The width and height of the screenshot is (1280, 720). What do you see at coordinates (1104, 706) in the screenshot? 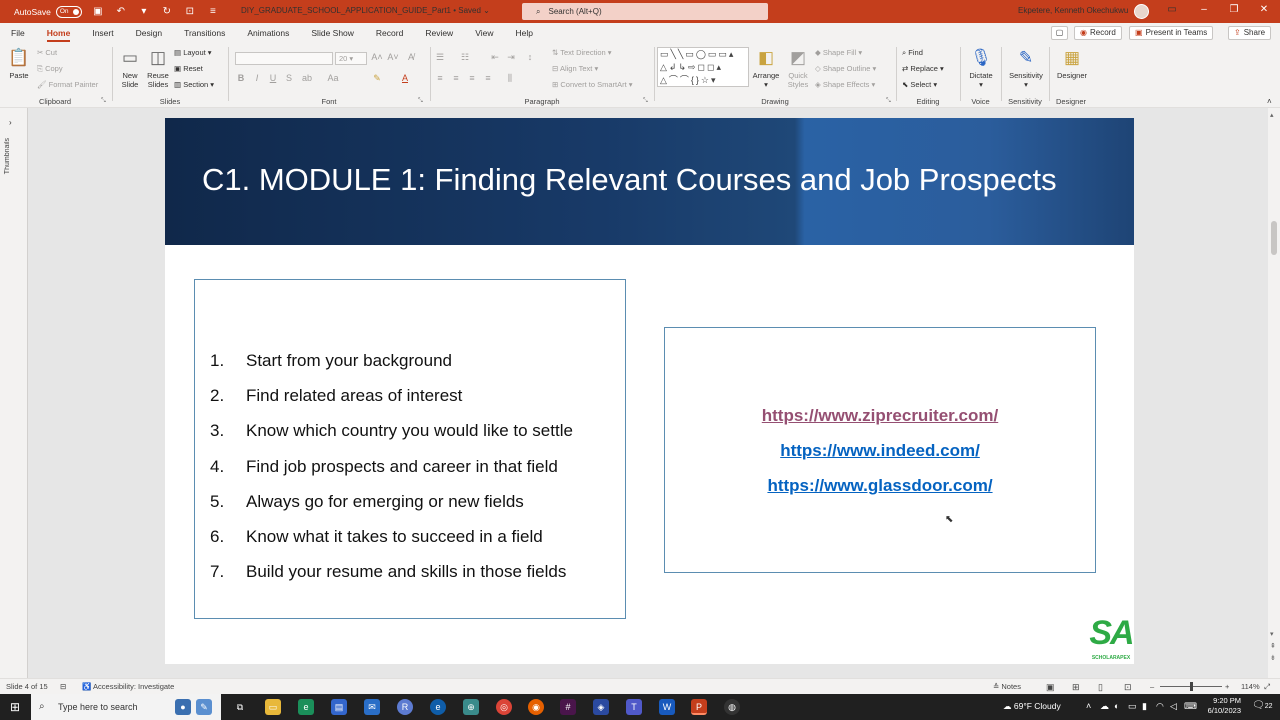
I see `onedrive-icon: ☁` at bounding box center [1104, 706].